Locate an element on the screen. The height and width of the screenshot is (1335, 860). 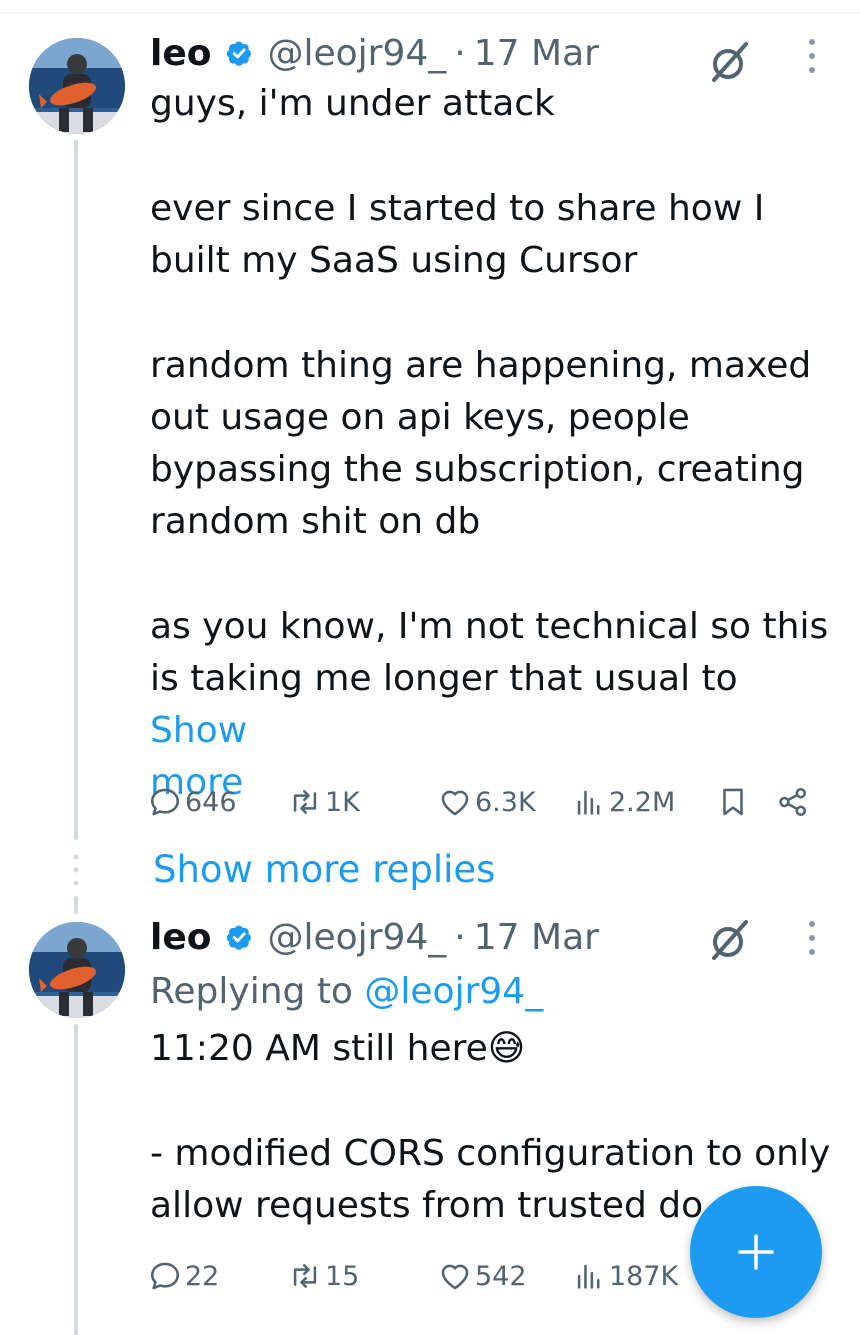
views-count: 187K is located at coordinates (644, 1276).